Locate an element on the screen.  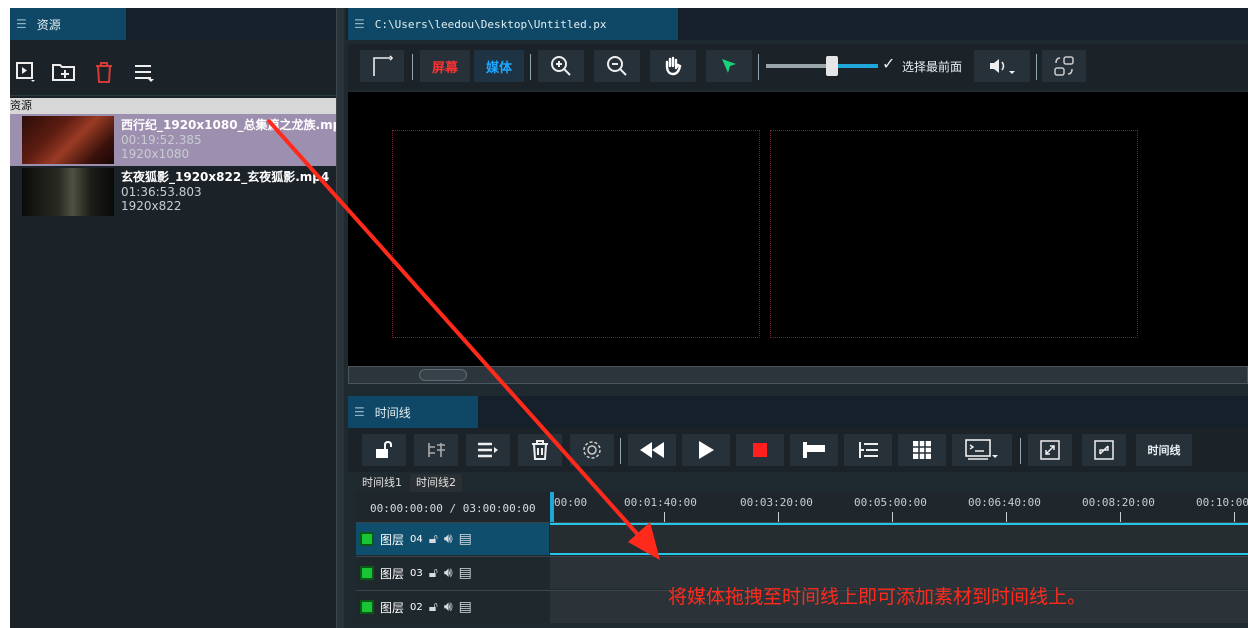
timeline-tab-label: 时间线 is located at coordinates (392, 412).